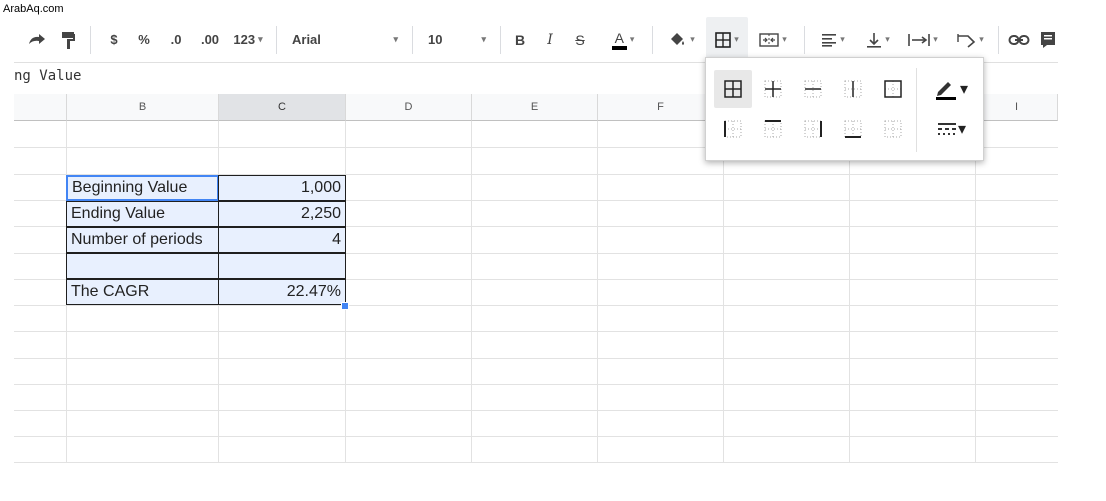  What do you see at coordinates (945, 91) in the screenshot?
I see `pencil-icon` at bounding box center [945, 91].